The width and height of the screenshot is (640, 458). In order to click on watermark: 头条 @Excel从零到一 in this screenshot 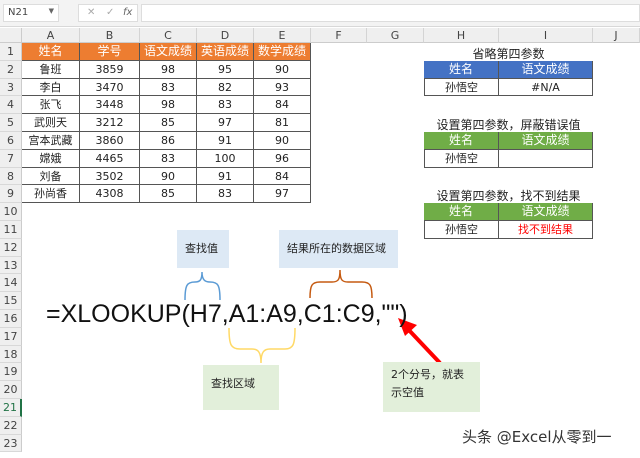, I will do `click(537, 437)`.